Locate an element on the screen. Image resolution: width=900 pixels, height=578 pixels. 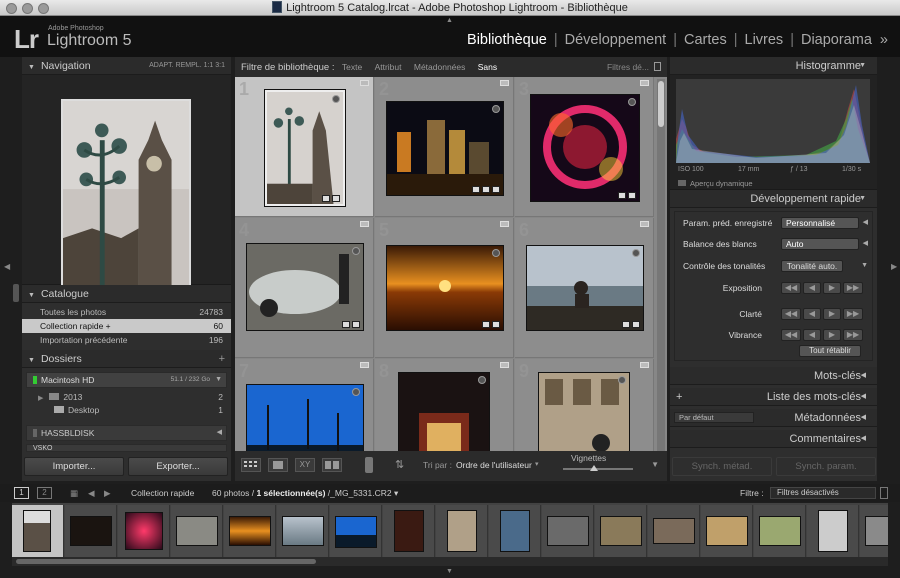
vibrance-minus-big-button: ◀◀ is located at coordinates (791, 335).